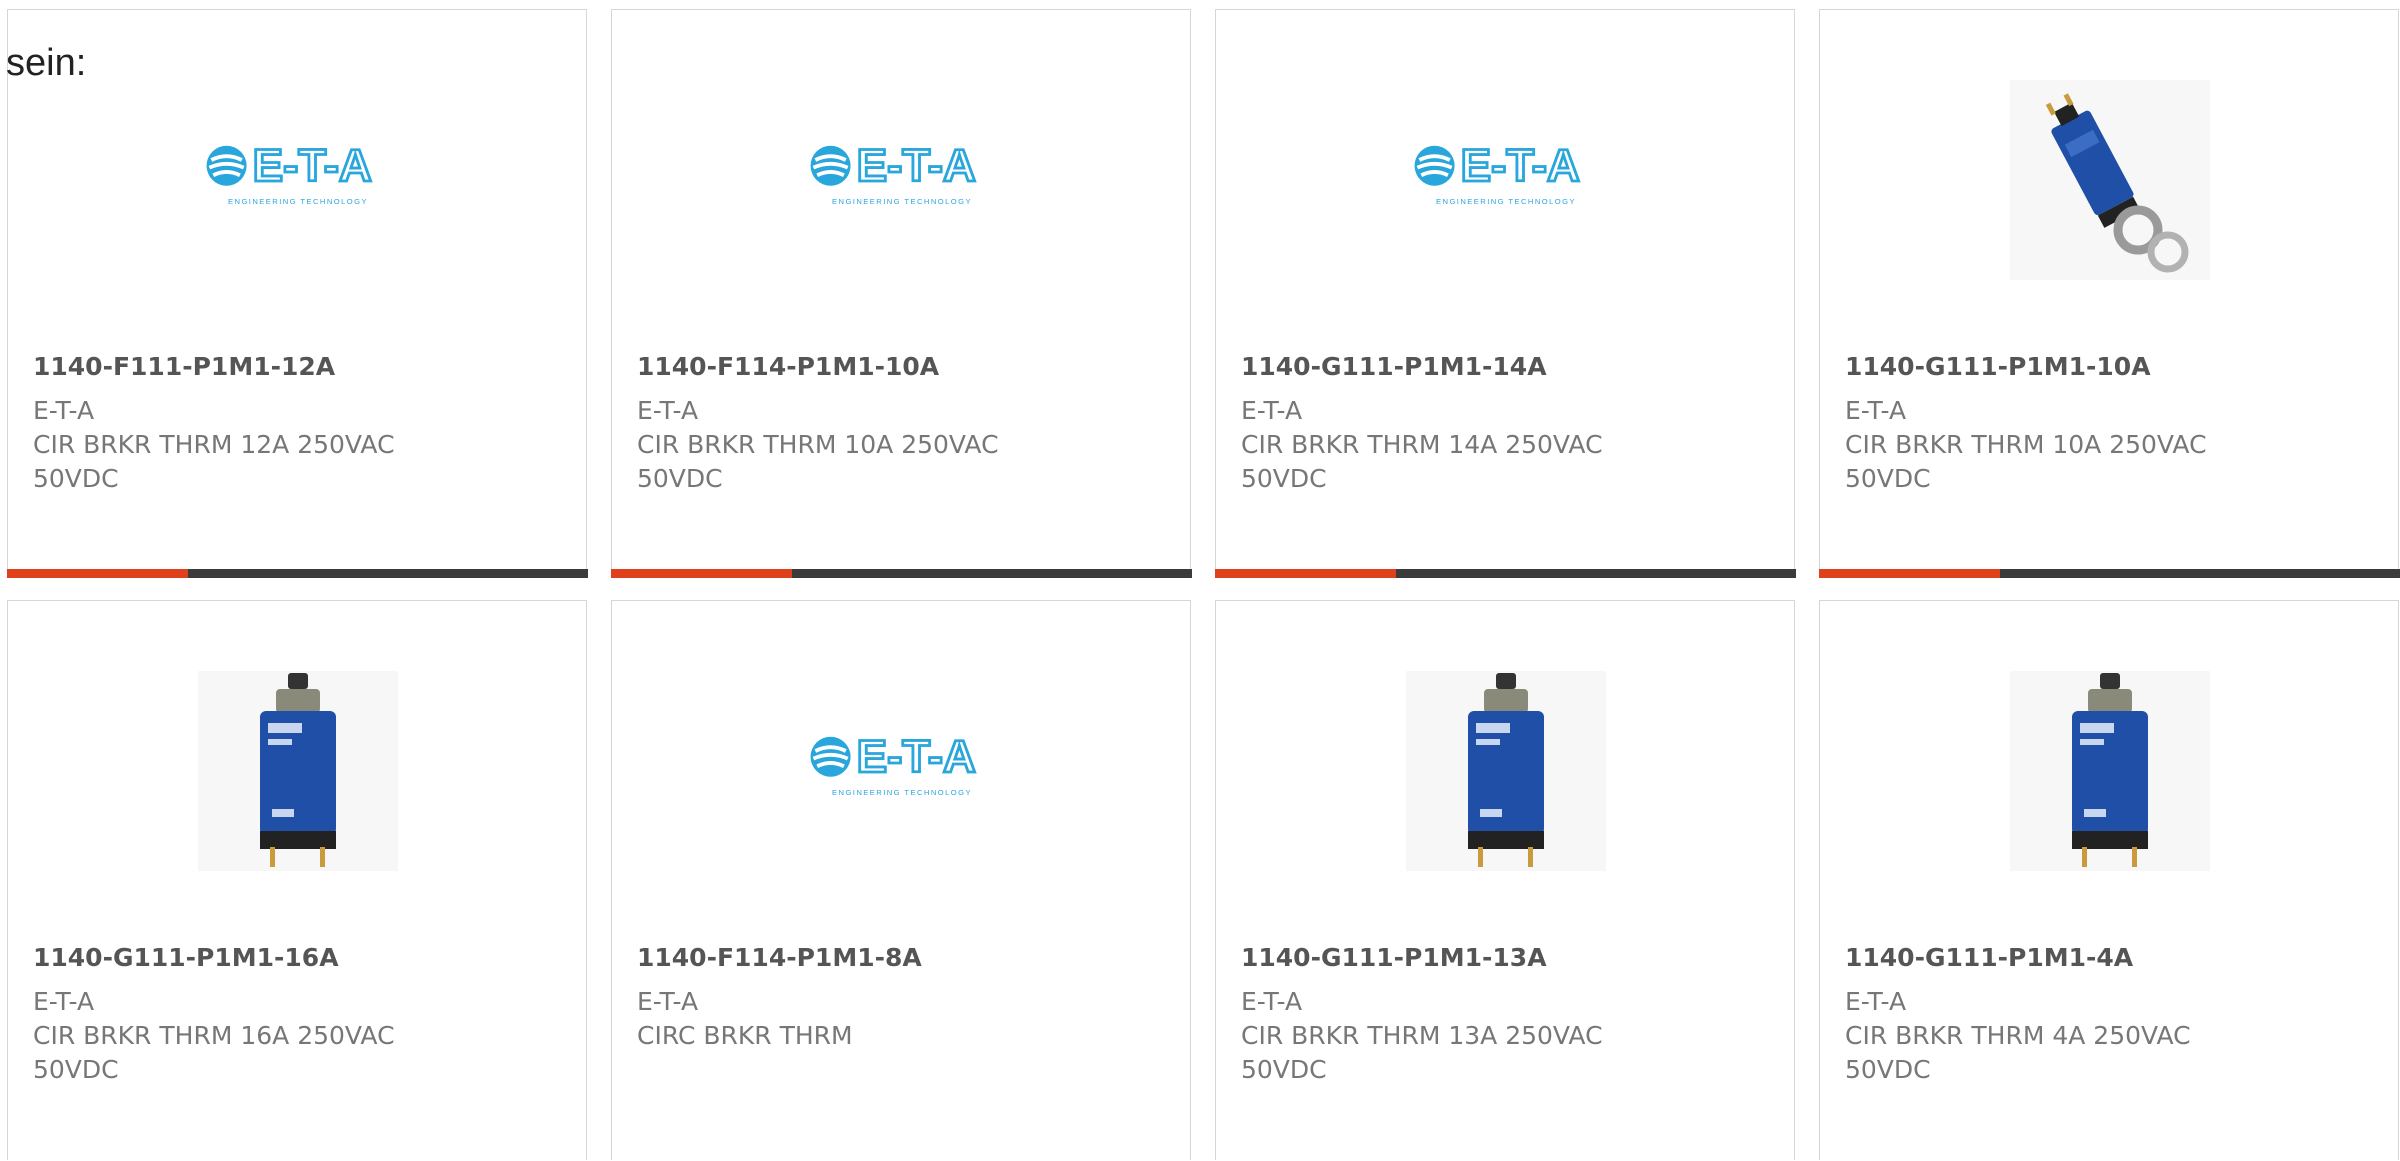 This screenshot has width=2400, height=1161. I want to click on description: CIR BRKR THRM 12A 250VAC 50VDC, so click(214, 461).